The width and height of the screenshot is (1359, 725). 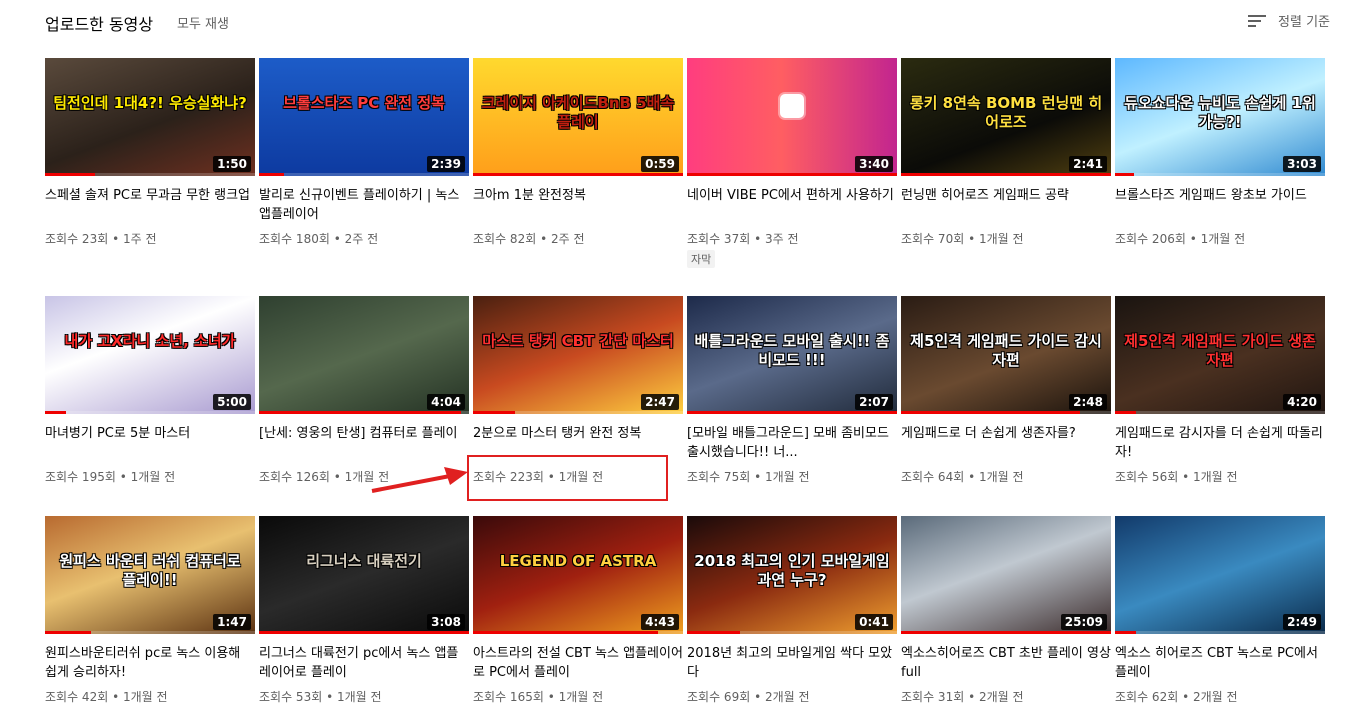 I want to click on video-meta: 조회수 69회 • 2개월 전, so click(x=792, y=697).